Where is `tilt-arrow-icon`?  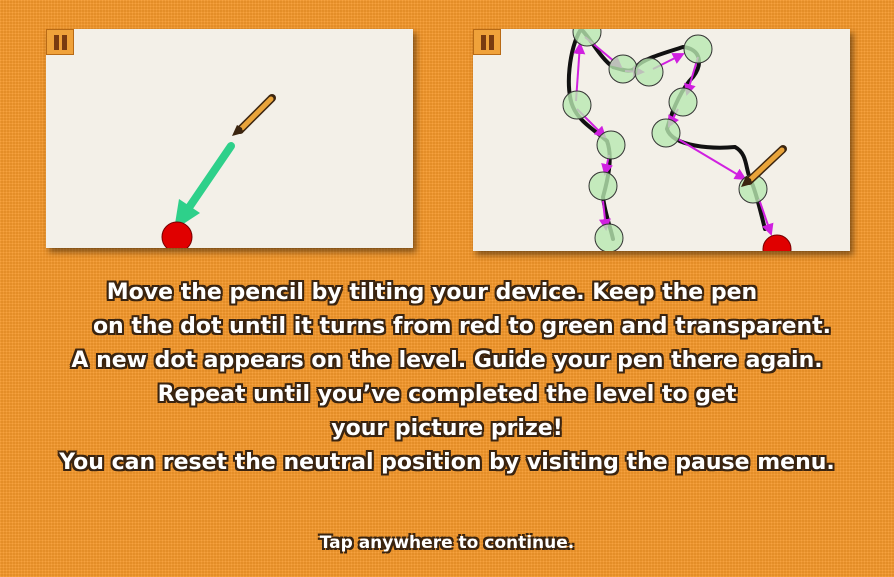
tilt-arrow-icon is located at coordinates (204, 186).